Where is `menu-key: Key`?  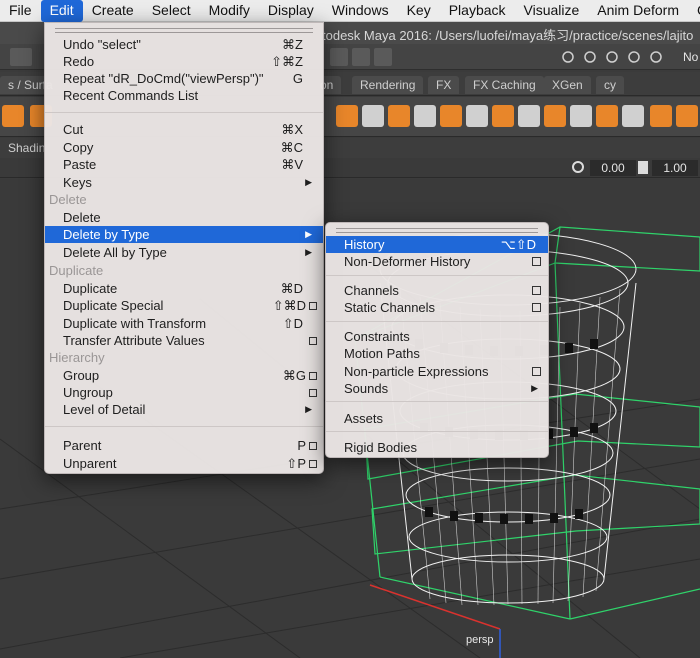
menu-key: Key is located at coordinates (419, 11).